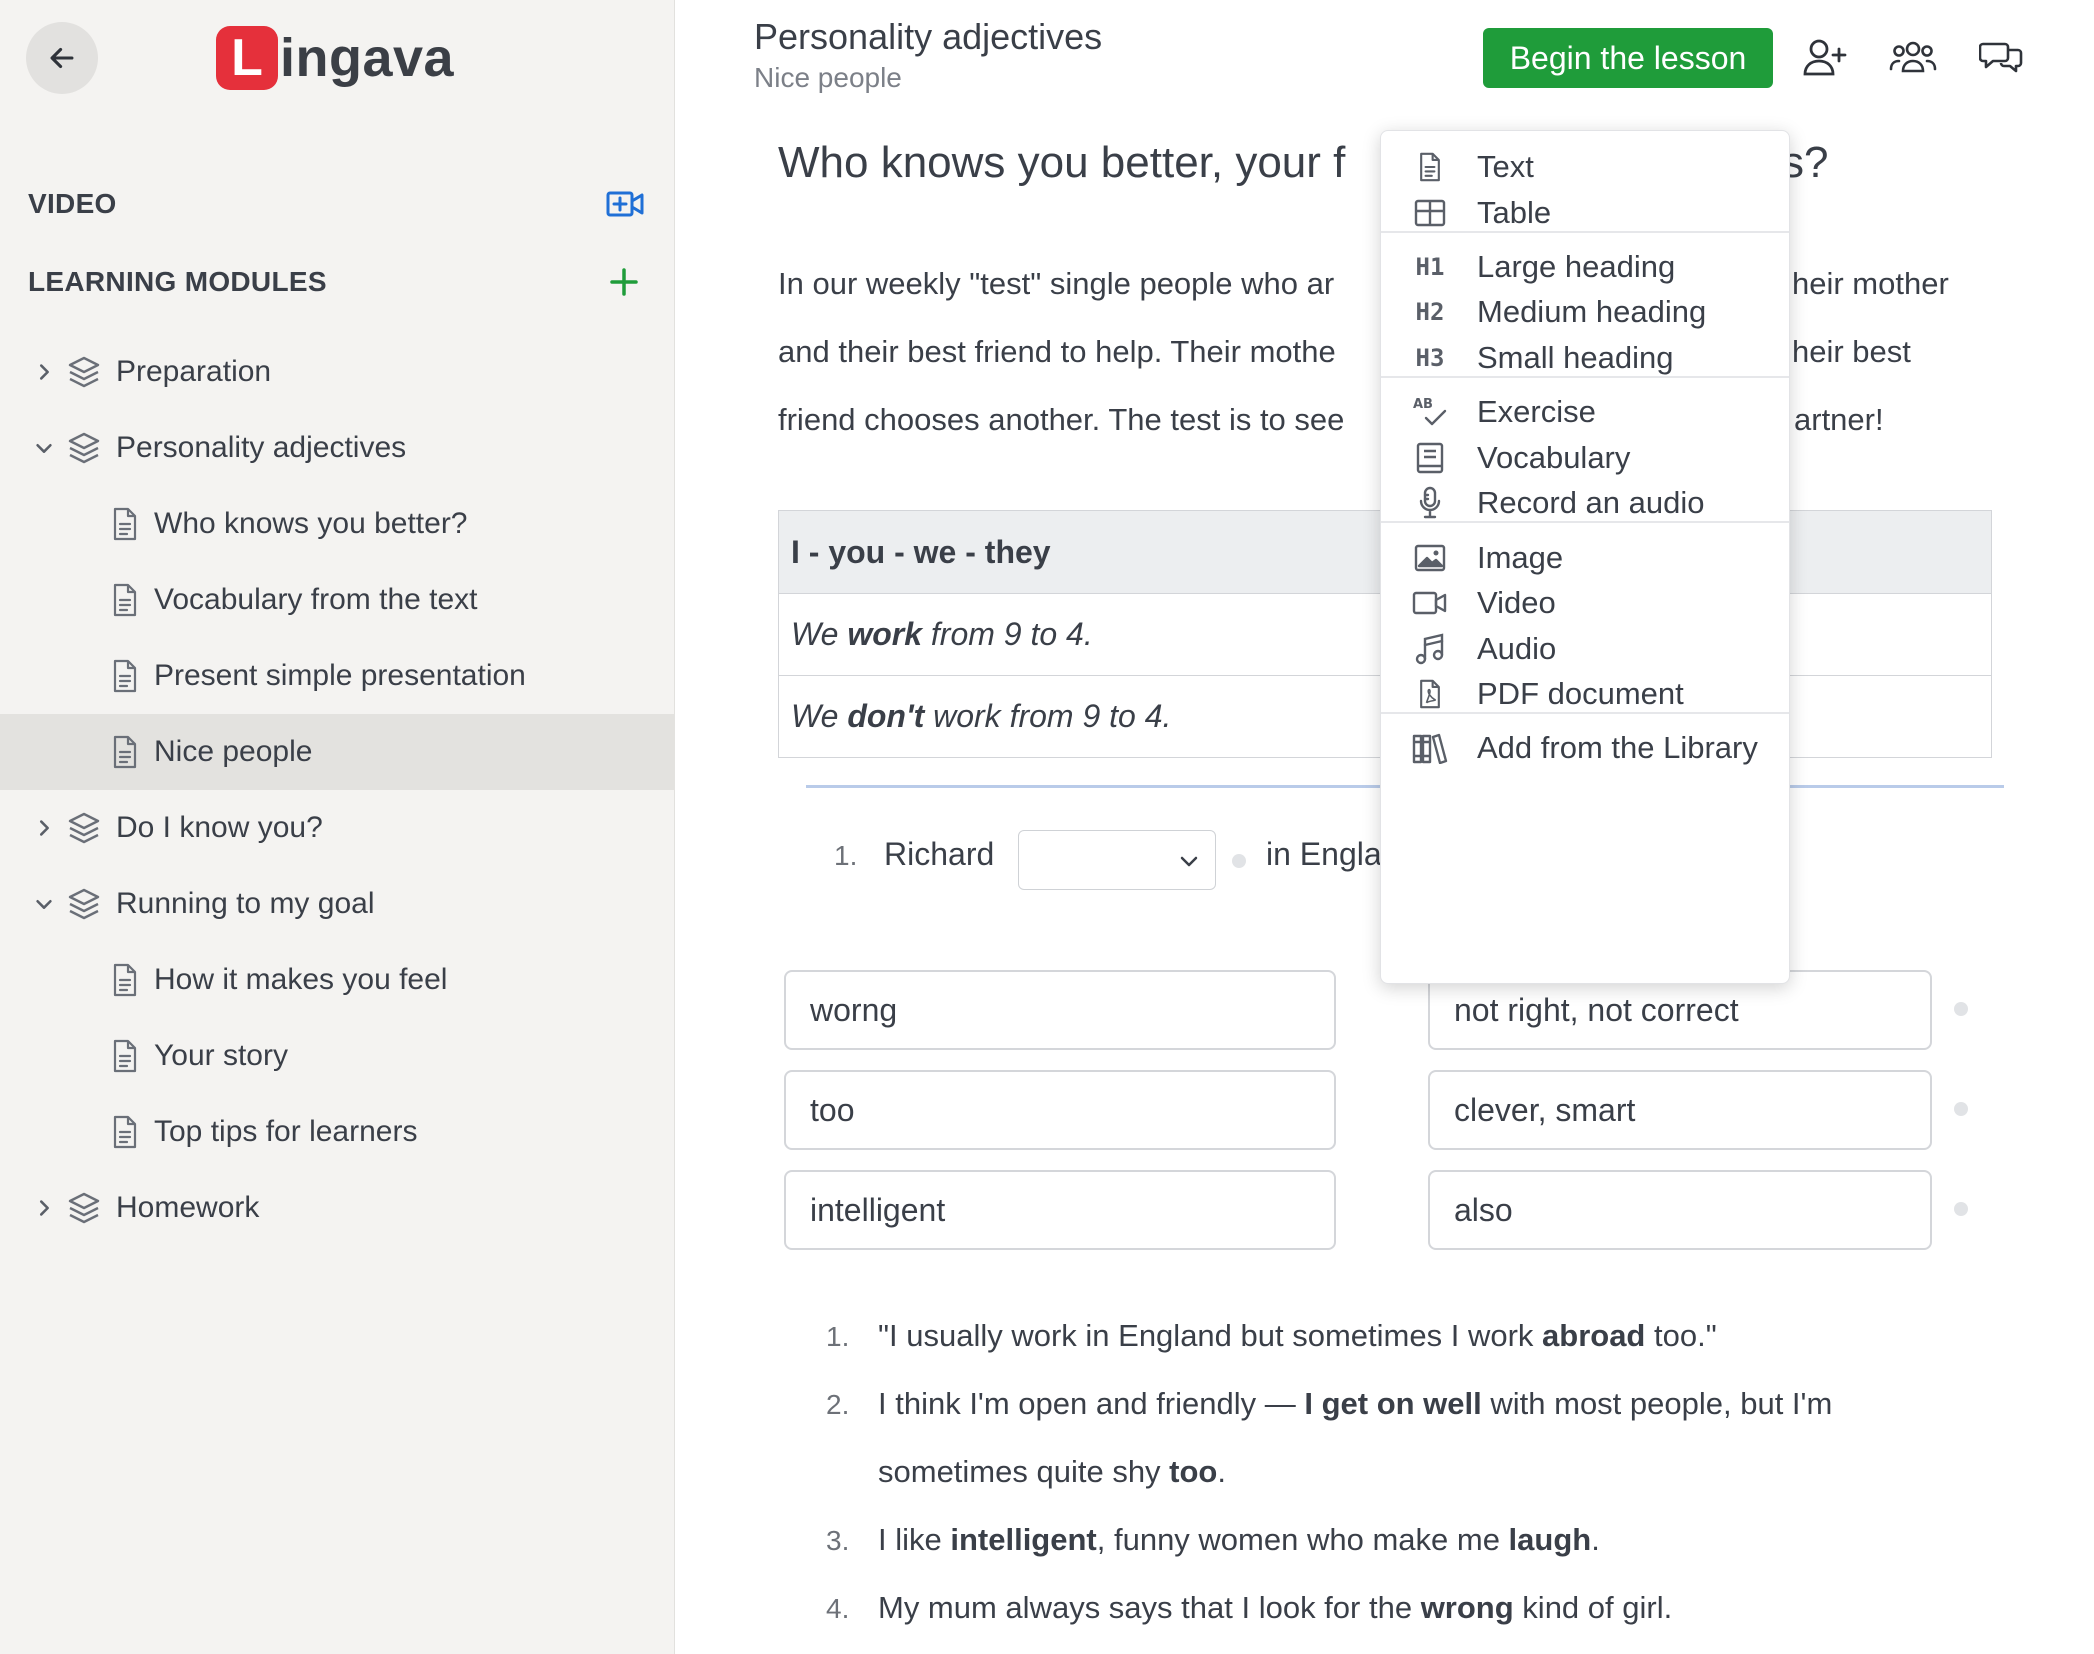 Image resolution: width=2094 pixels, height=1654 pixels. What do you see at coordinates (846, 855) in the screenshot?
I see `exercise-number: 1.` at bounding box center [846, 855].